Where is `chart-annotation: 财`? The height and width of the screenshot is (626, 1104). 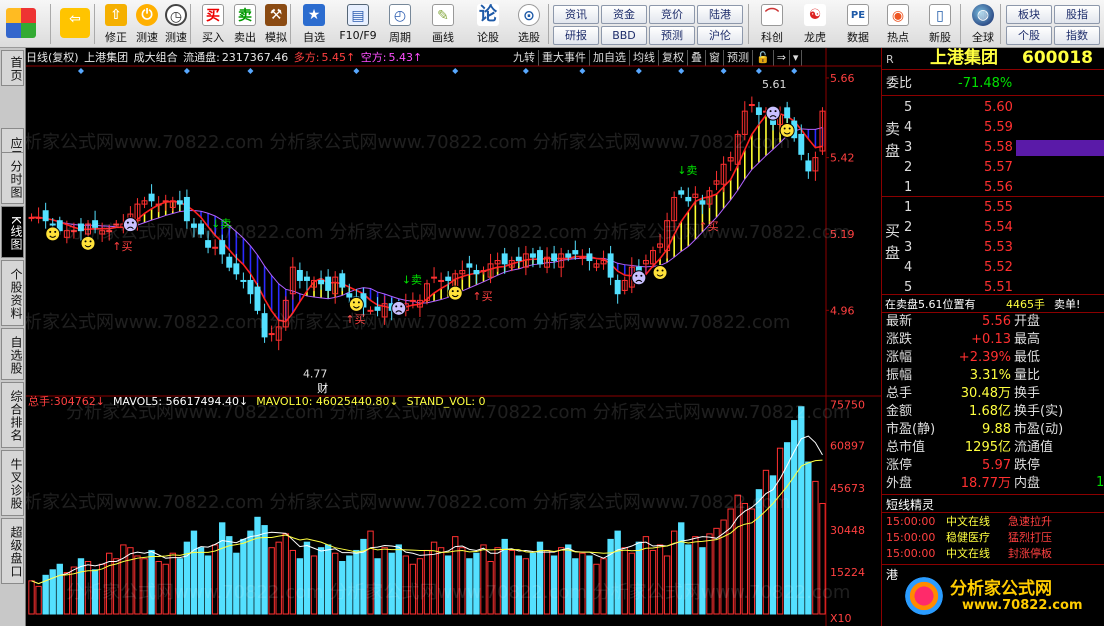 chart-annotation: 财 is located at coordinates (322, 388).